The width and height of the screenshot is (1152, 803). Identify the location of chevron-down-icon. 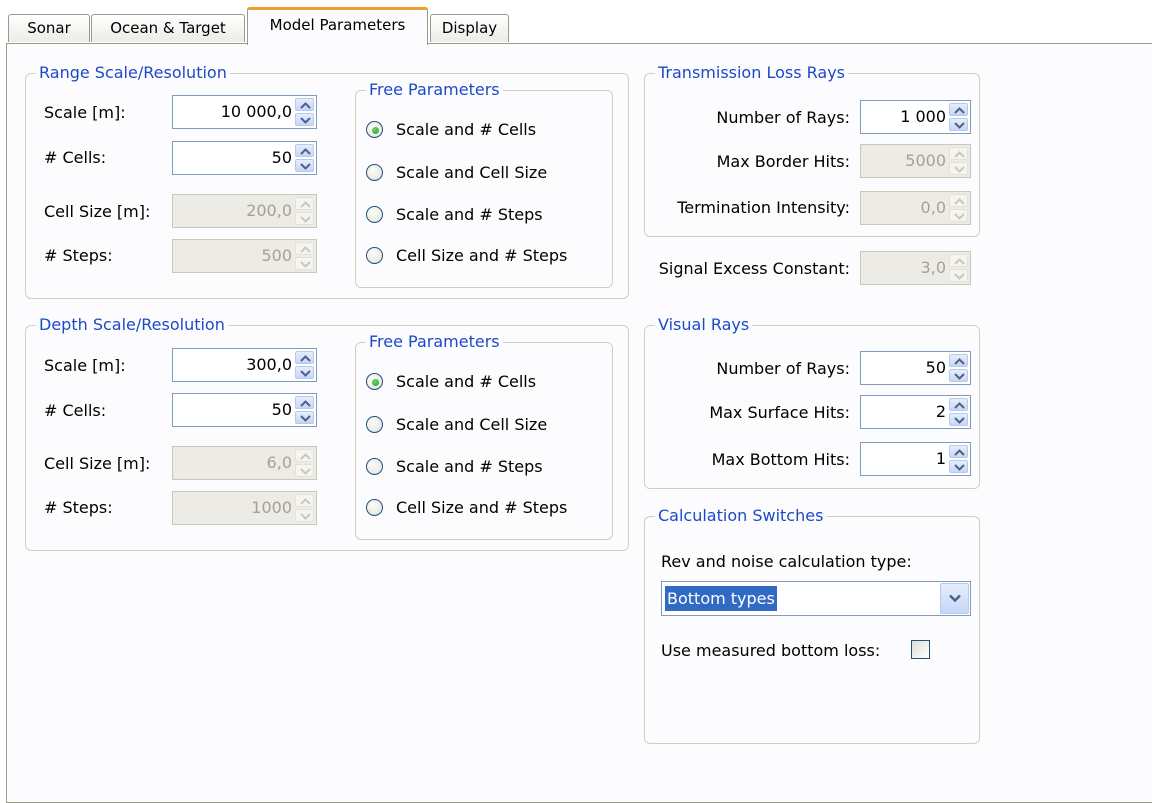
(954, 598).